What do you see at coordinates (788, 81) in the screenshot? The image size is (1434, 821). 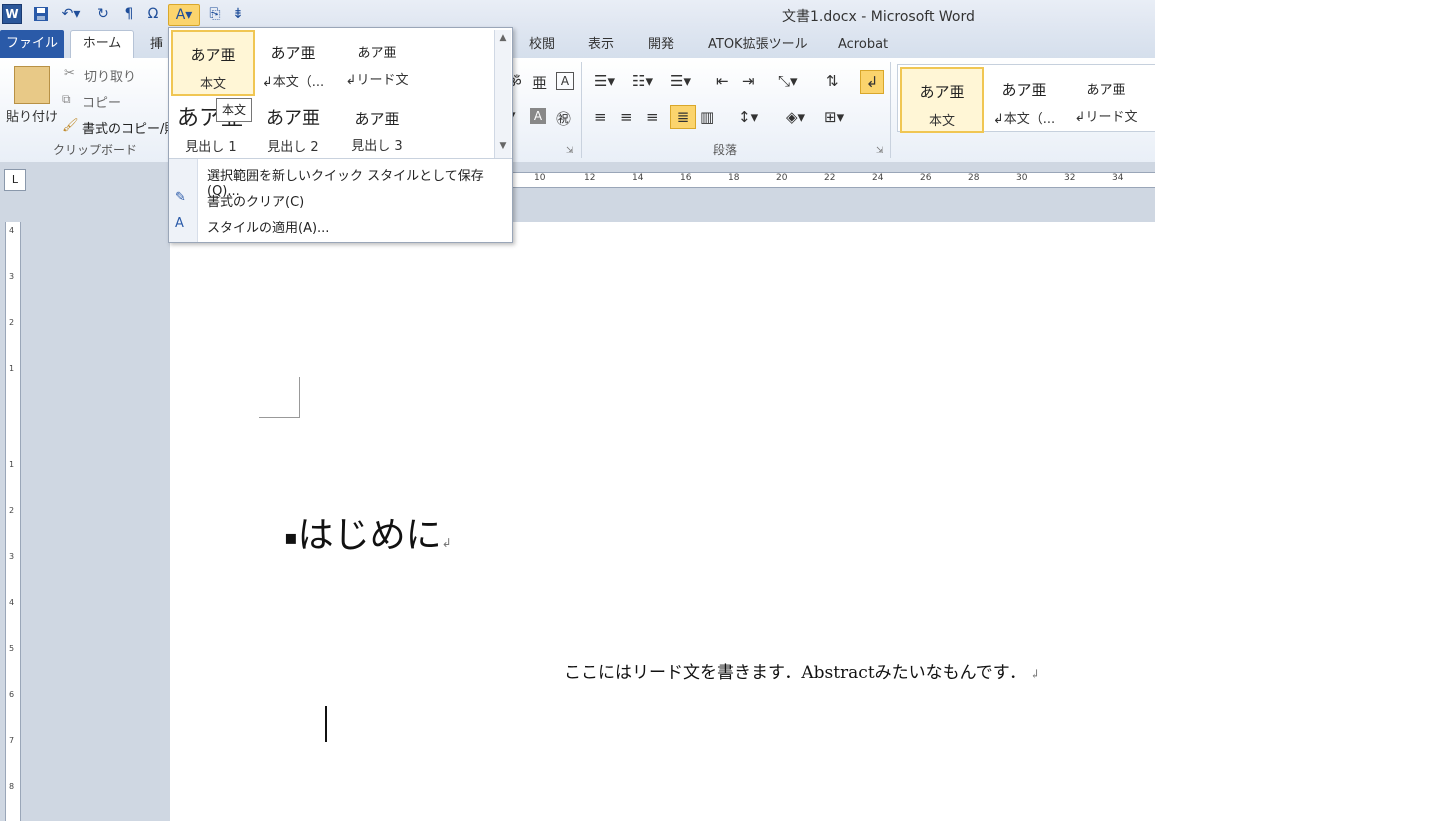 I see `text-direction-icon: ⤡▾` at bounding box center [788, 81].